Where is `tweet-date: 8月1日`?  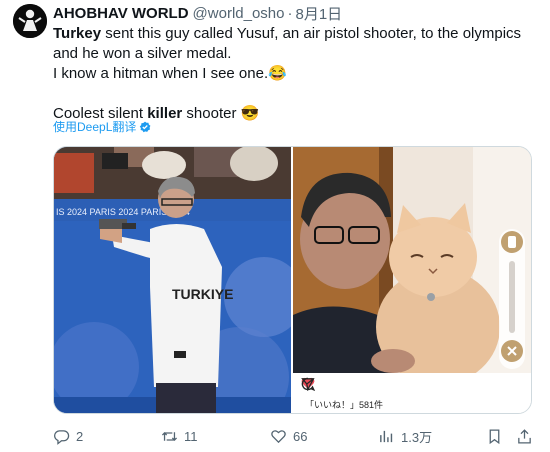 tweet-date: 8月1日 is located at coordinates (319, 13).